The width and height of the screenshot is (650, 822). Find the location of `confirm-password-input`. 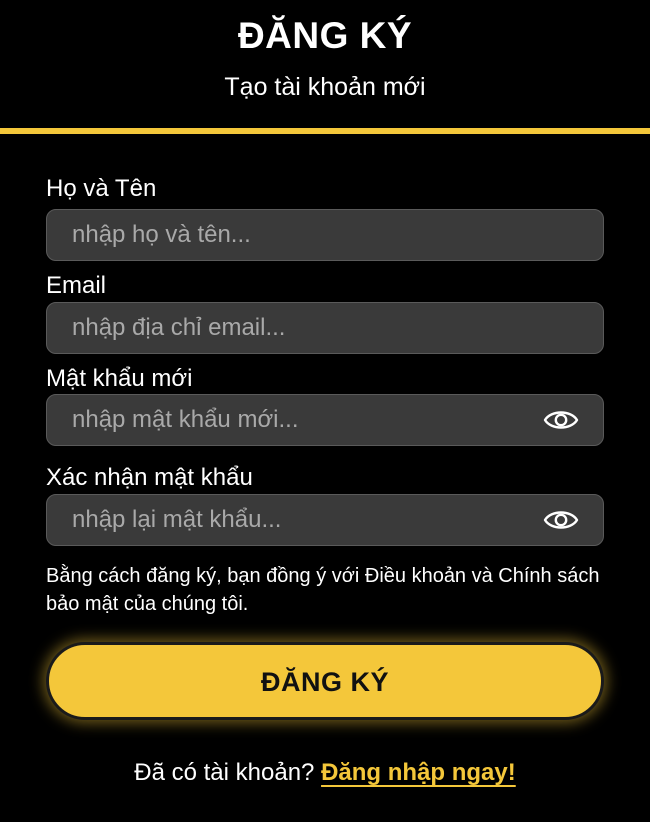

confirm-password-input is located at coordinates (325, 520).